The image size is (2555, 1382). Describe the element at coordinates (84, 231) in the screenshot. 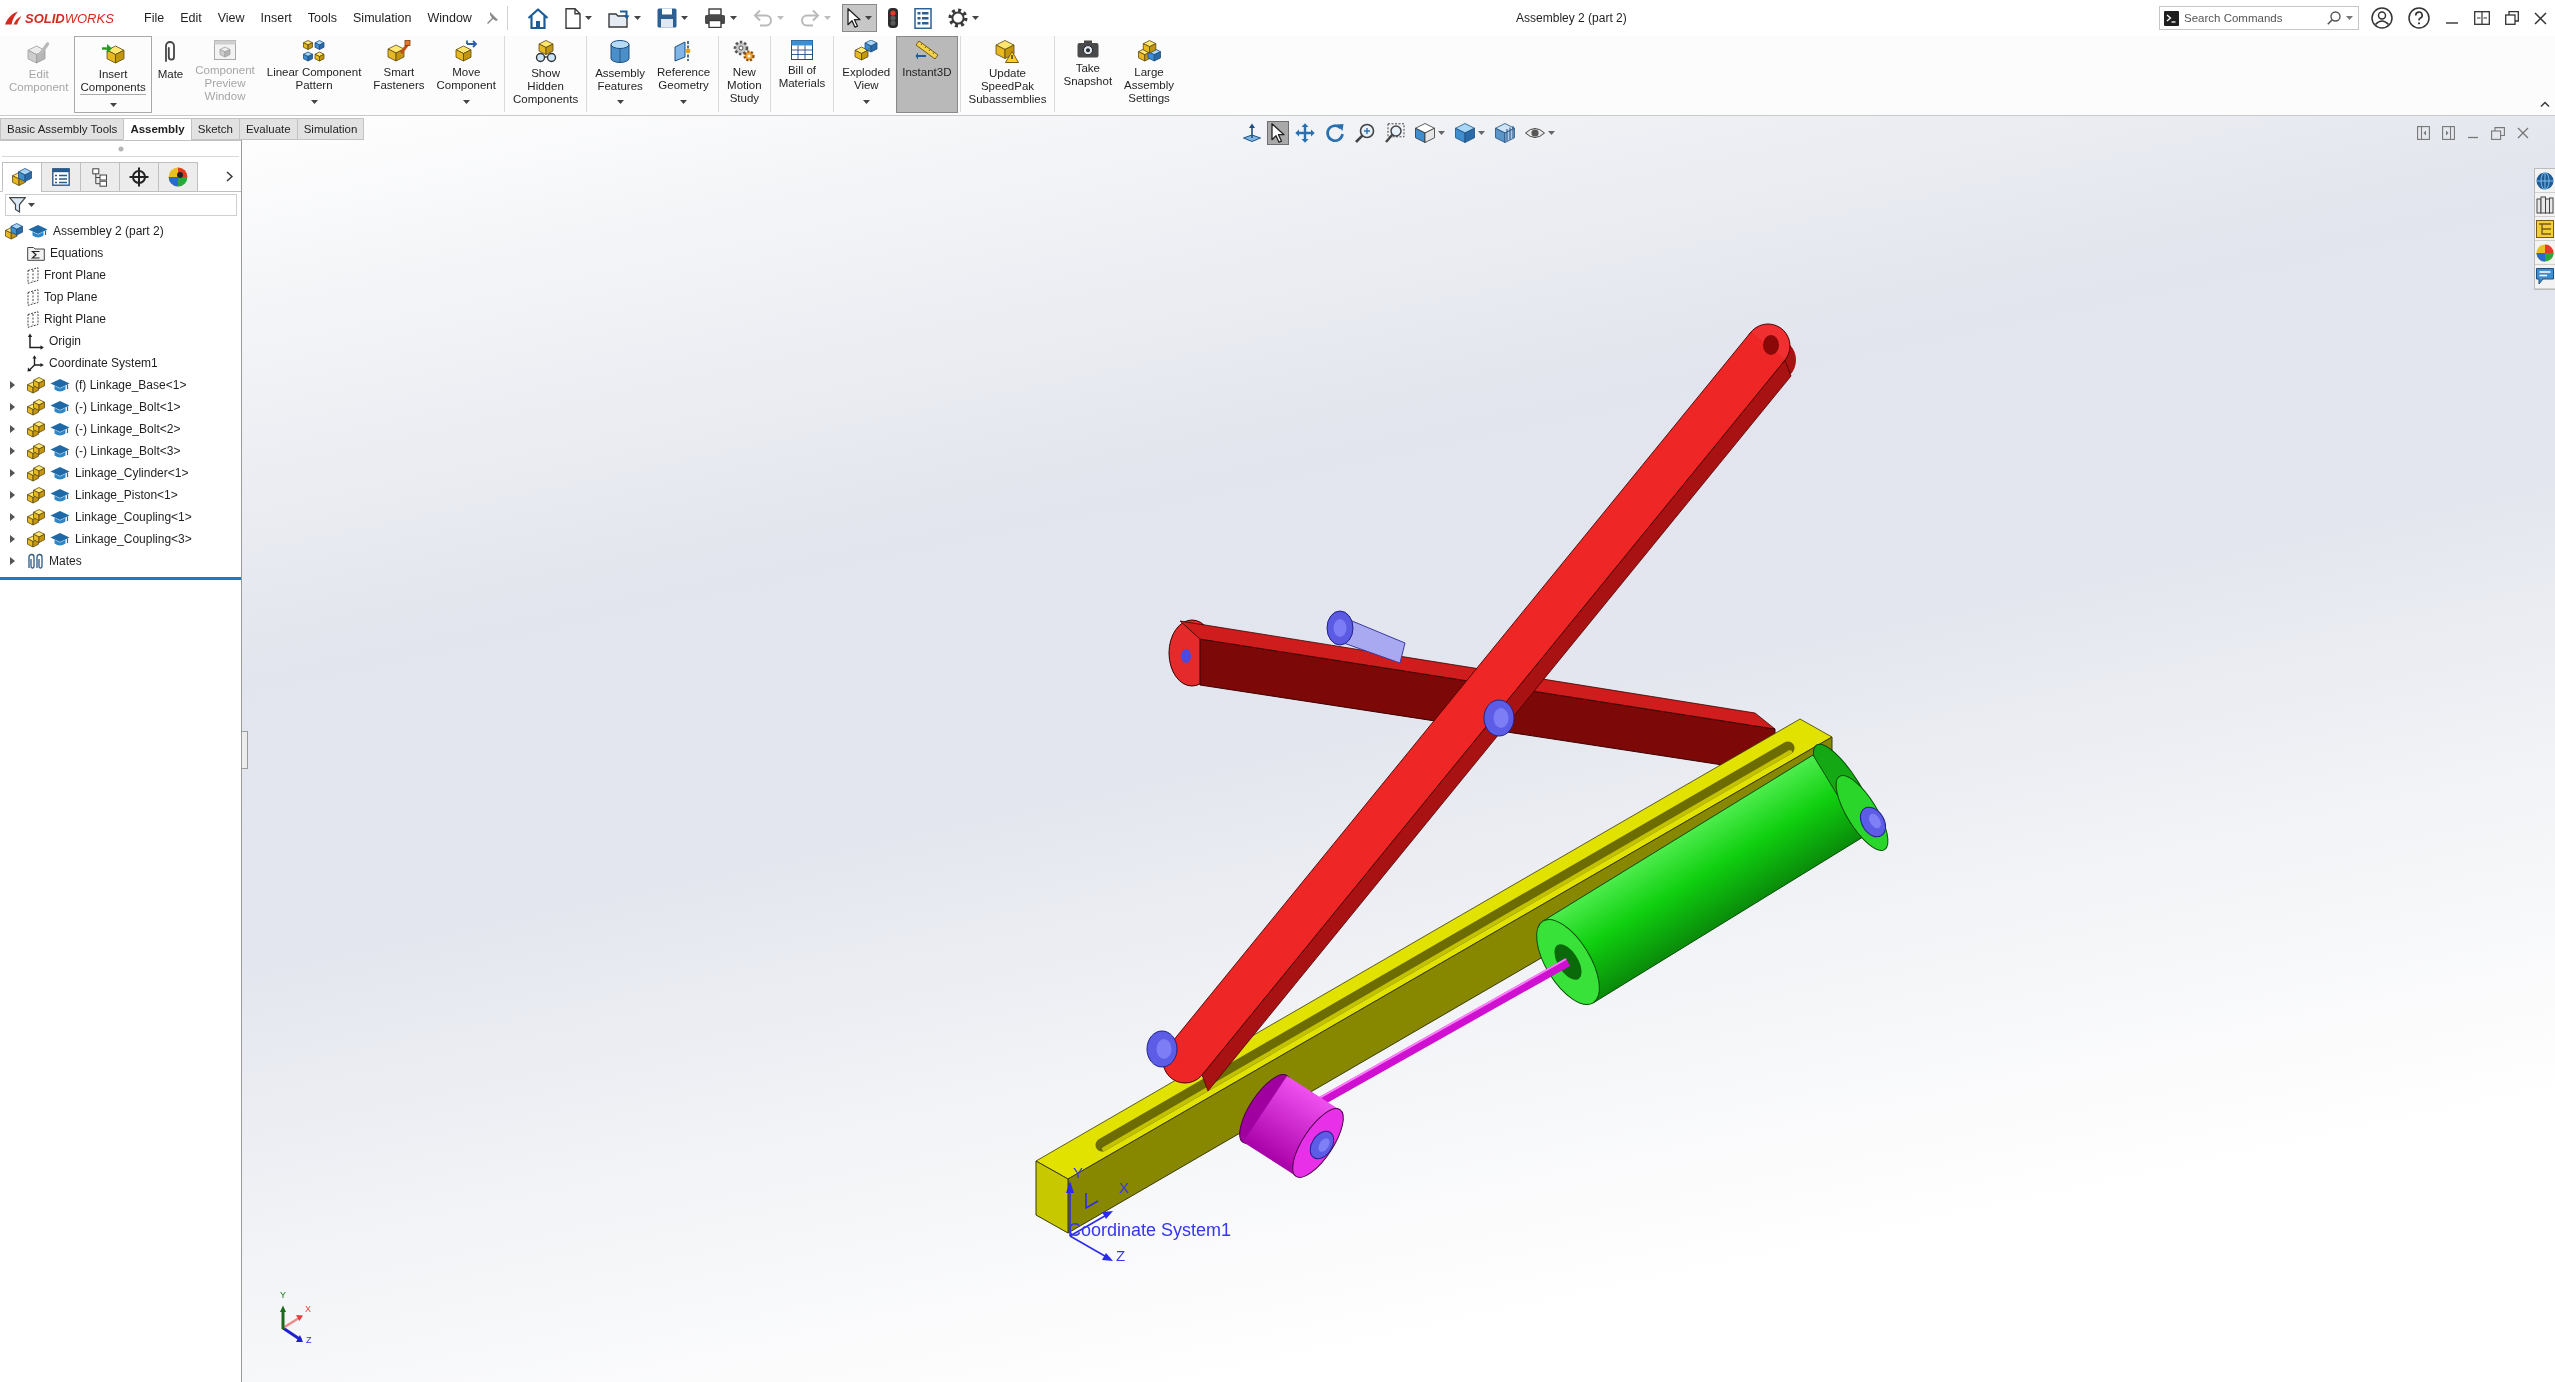

I see `tree-item: Assembley 2 (part 2)` at that location.